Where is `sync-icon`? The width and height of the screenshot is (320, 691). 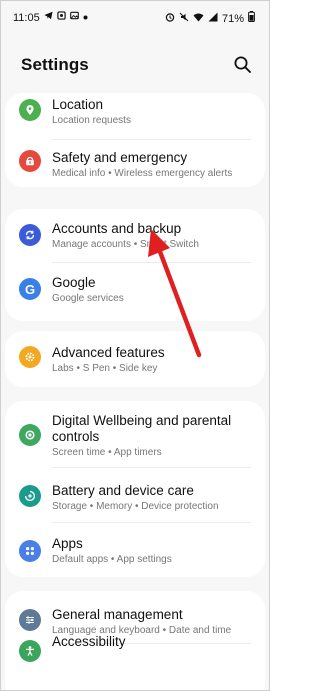
sync-icon is located at coordinates (30, 235).